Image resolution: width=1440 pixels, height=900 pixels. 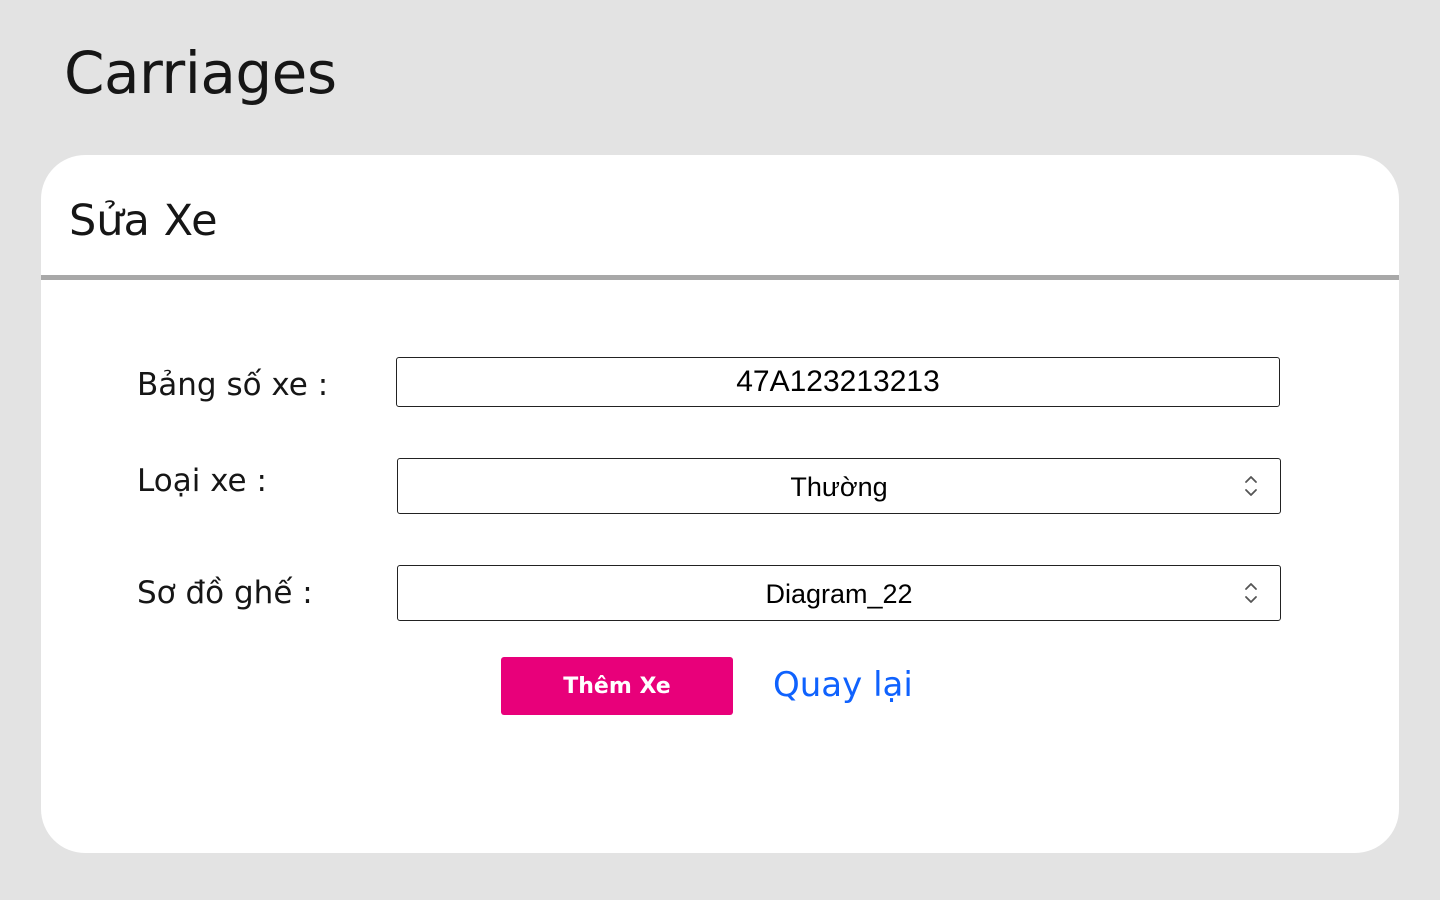 What do you see at coordinates (200, 73) in the screenshot?
I see `page-title: Carriages` at bounding box center [200, 73].